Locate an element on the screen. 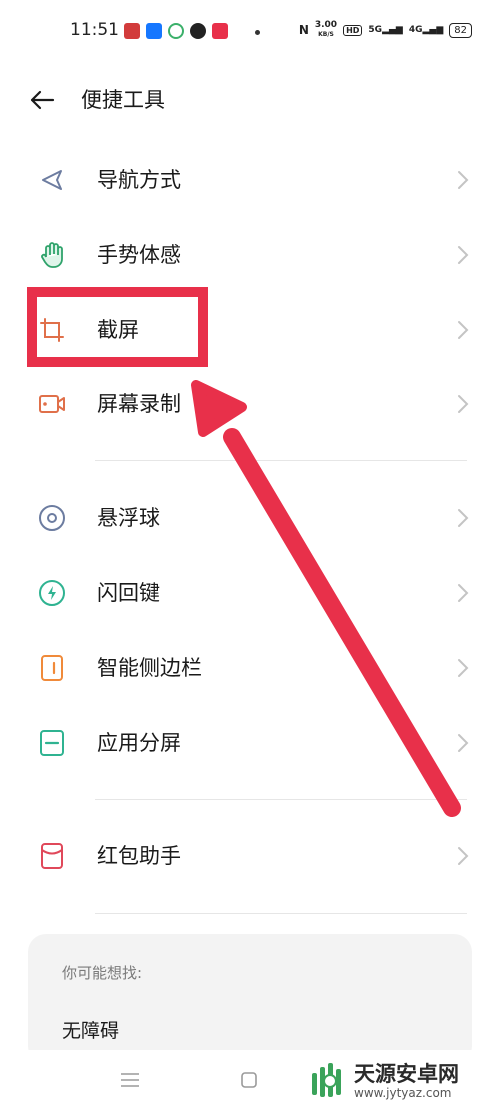 This screenshot has width=500, height=1111. app-notification-icon is located at coordinates (132, 31).